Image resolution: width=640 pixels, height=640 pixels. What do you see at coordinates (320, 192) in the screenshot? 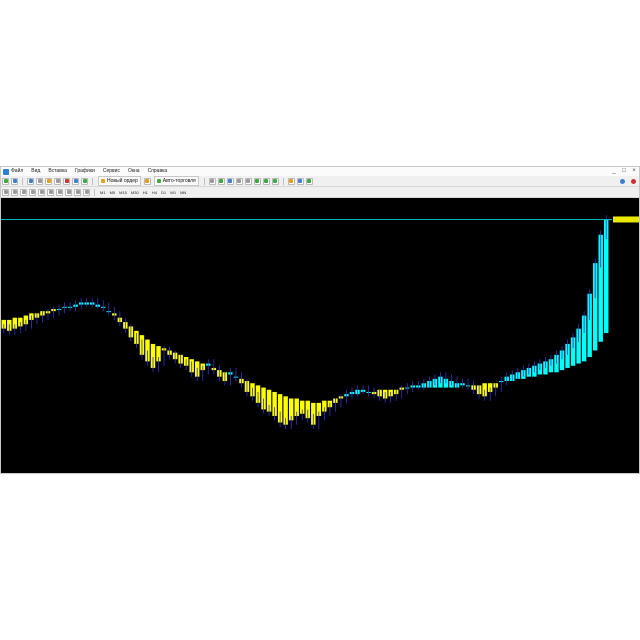
I see `drawing-toolbar: M1 M5 M15 M30 H1 H4 D1 W1 MN` at bounding box center [320, 192].